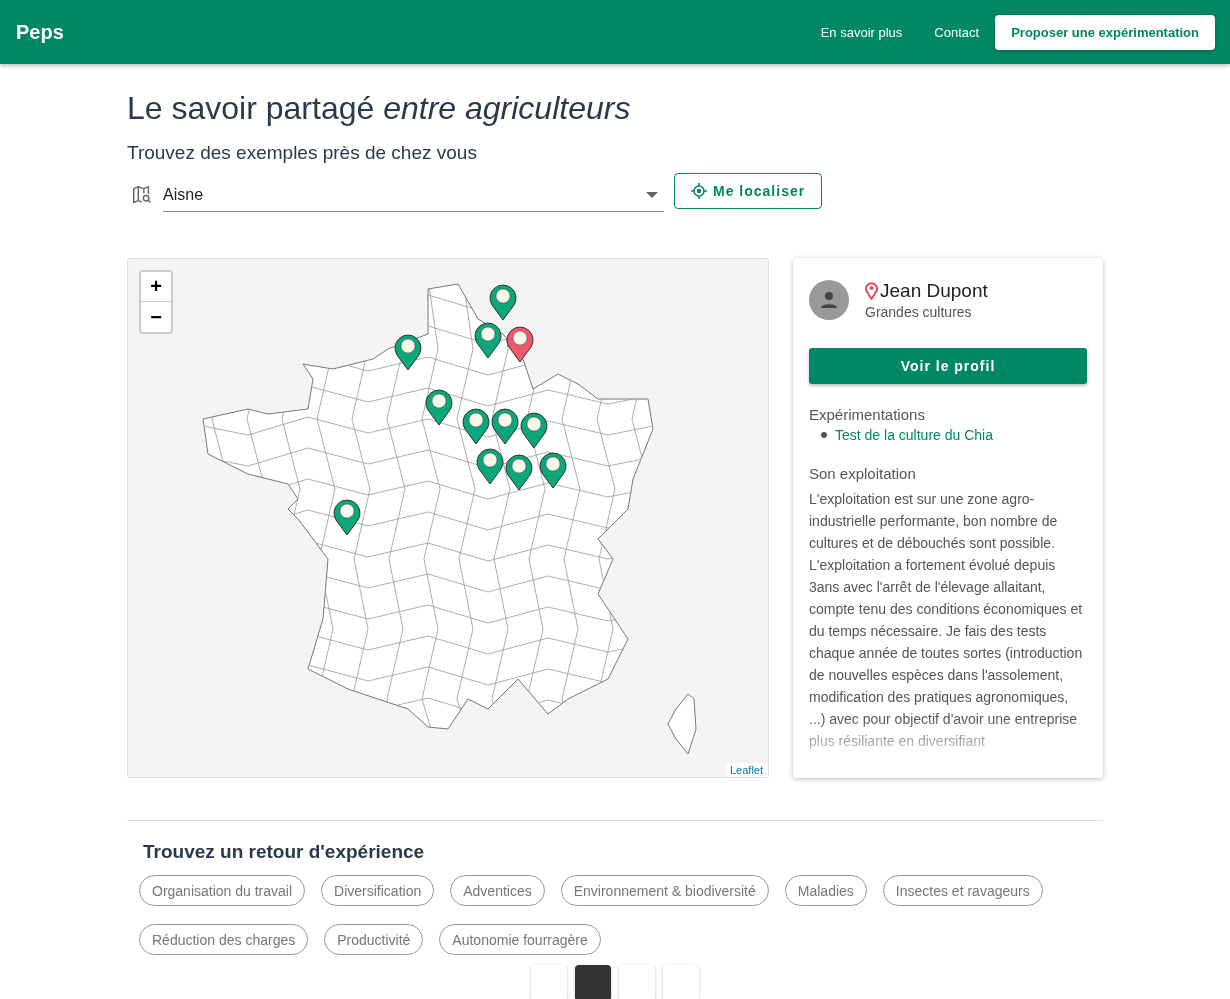 The width and height of the screenshot is (1230, 999). Describe the element at coordinates (664, 890) in the screenshot. I see `topic-chip: Environnement & biodiversité` at that location.